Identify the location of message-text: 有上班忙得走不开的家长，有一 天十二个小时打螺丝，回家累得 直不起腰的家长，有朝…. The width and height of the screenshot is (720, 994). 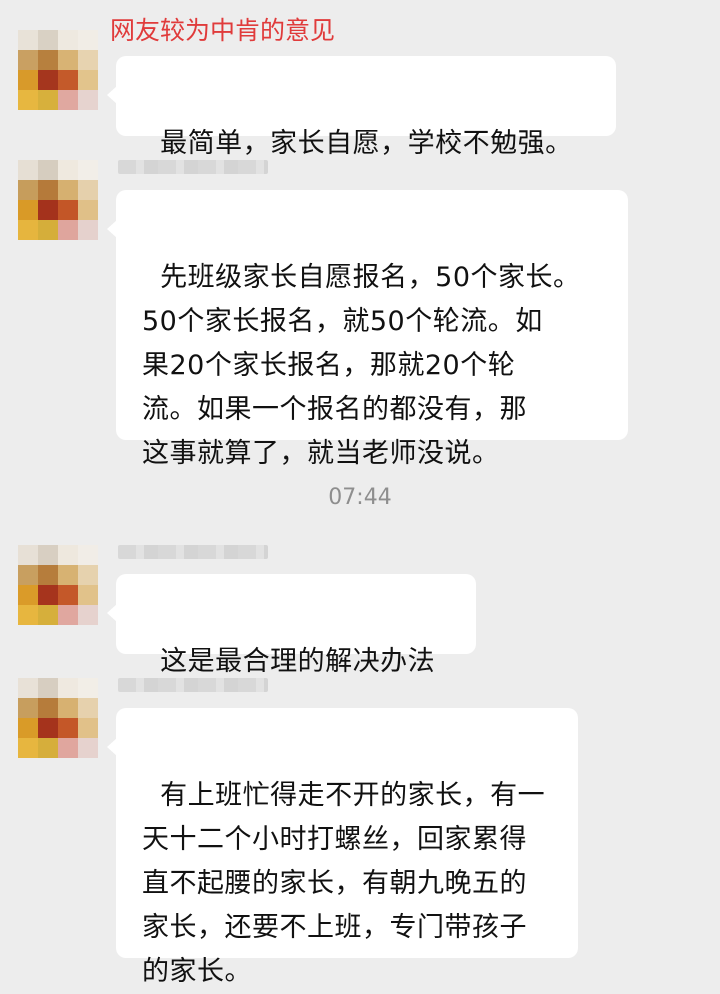
(344, 883).